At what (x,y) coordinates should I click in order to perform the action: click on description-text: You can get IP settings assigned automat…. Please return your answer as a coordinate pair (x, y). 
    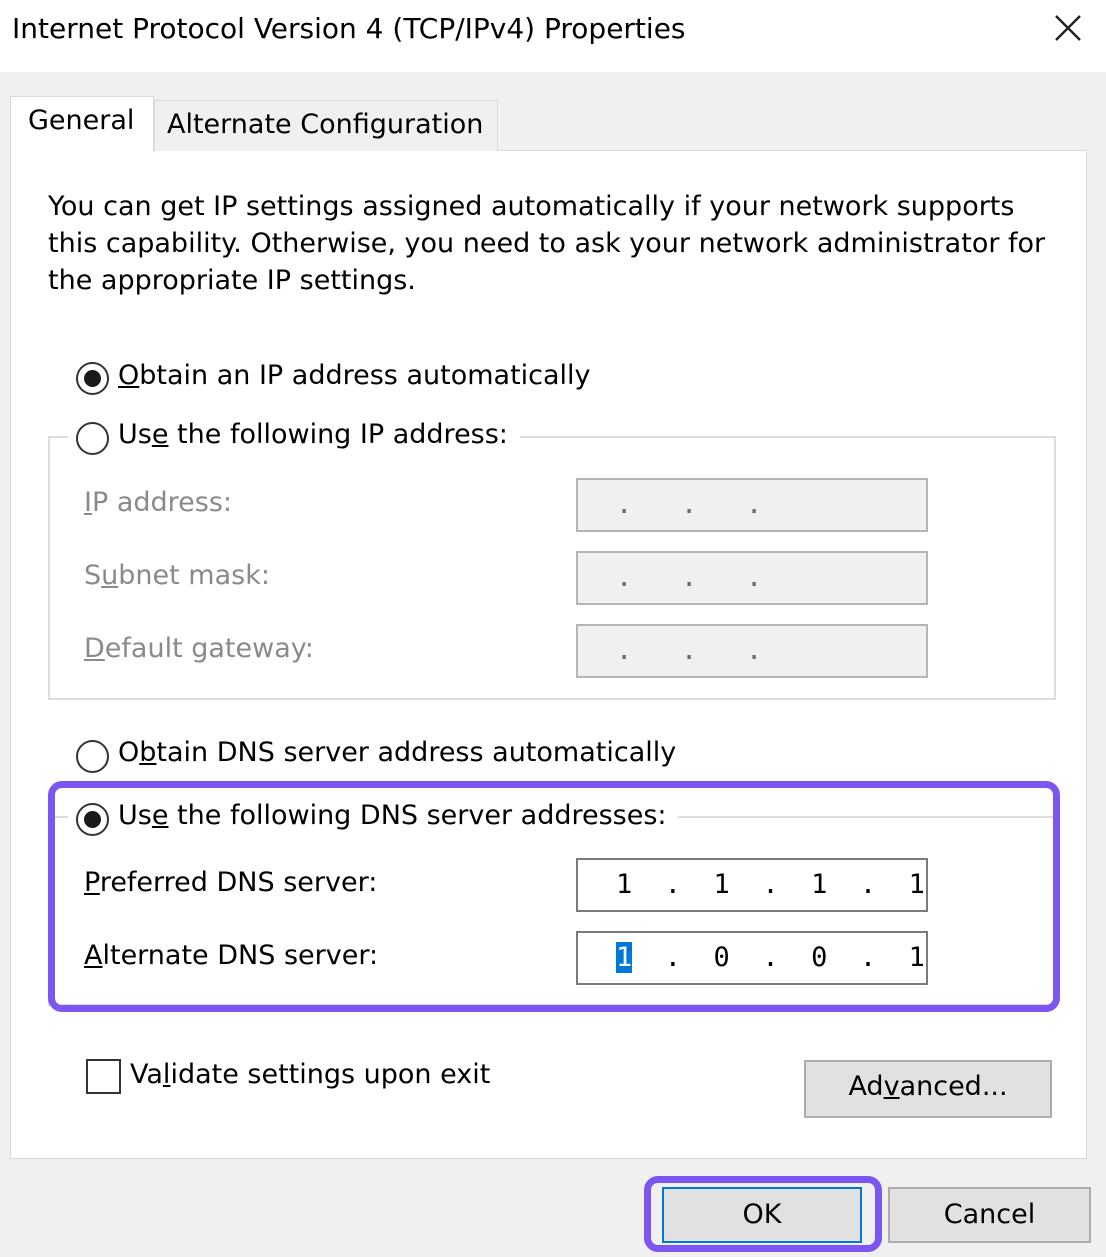
    Looking at the image, I should click on (547, 243).